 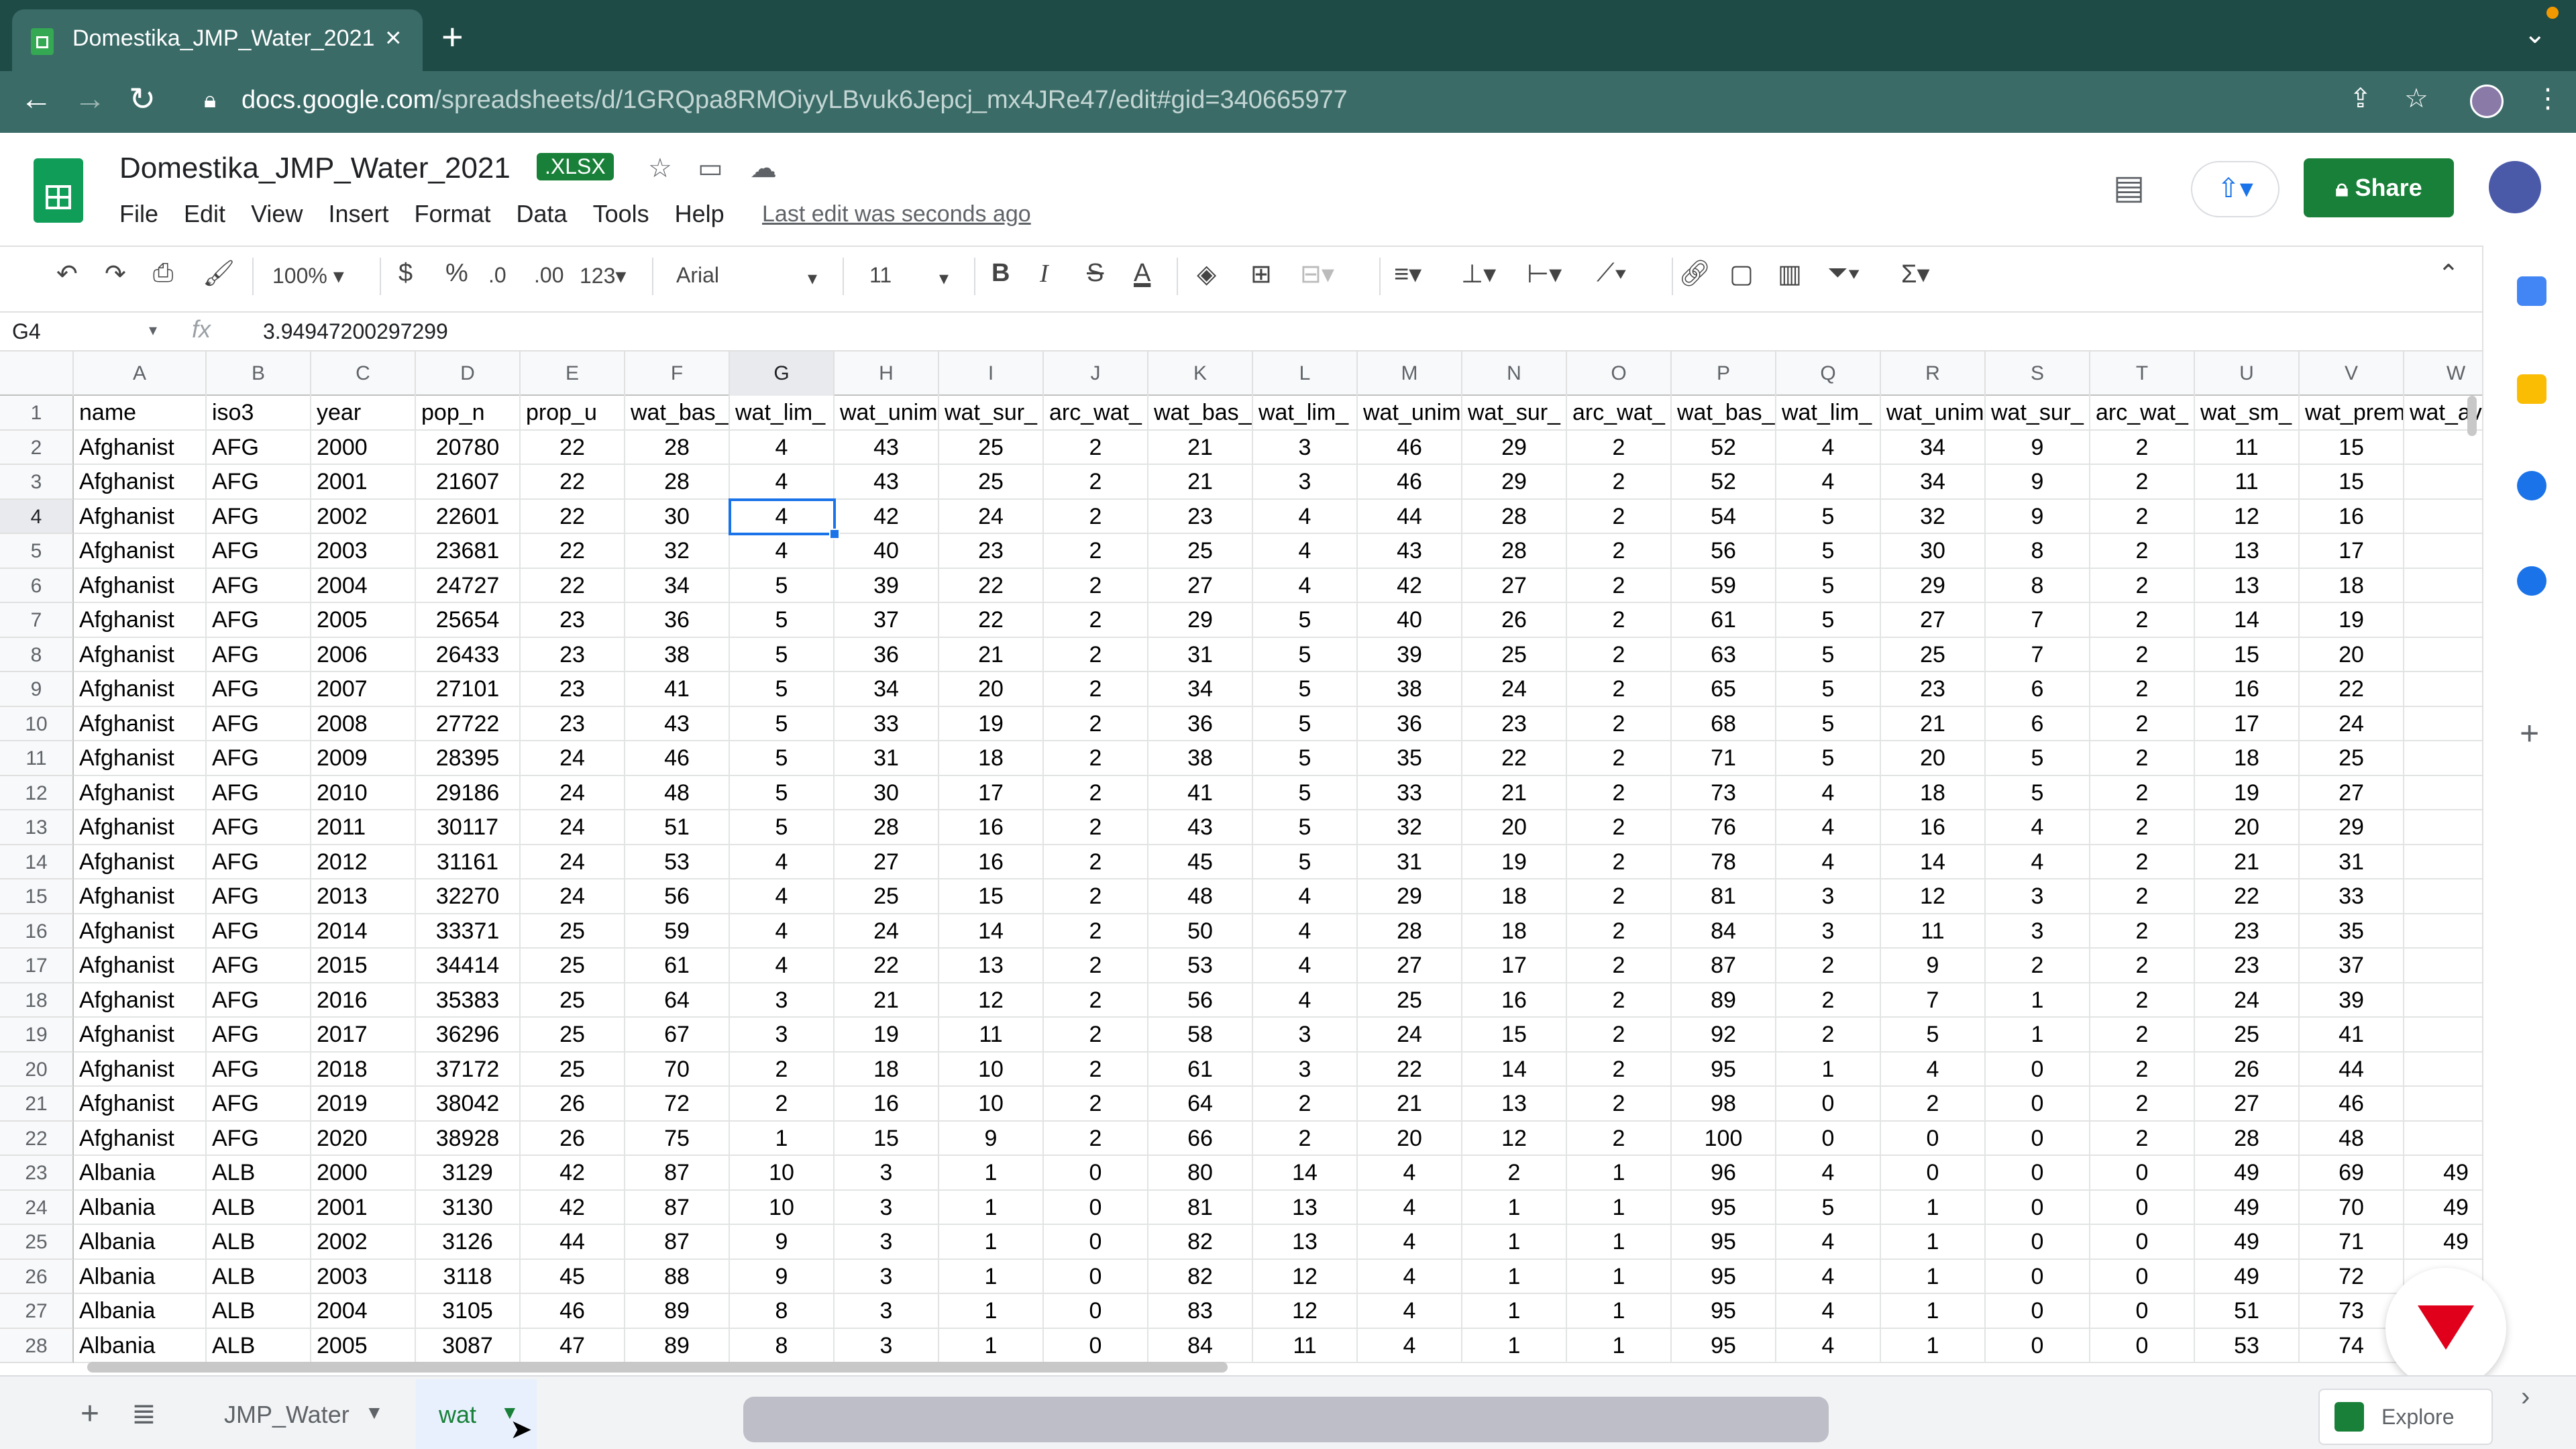 What do you see at coordinates (812, 278) in the screenshot?
I see `chevron-down-icon: ▾` at bounding box center [812, 278].